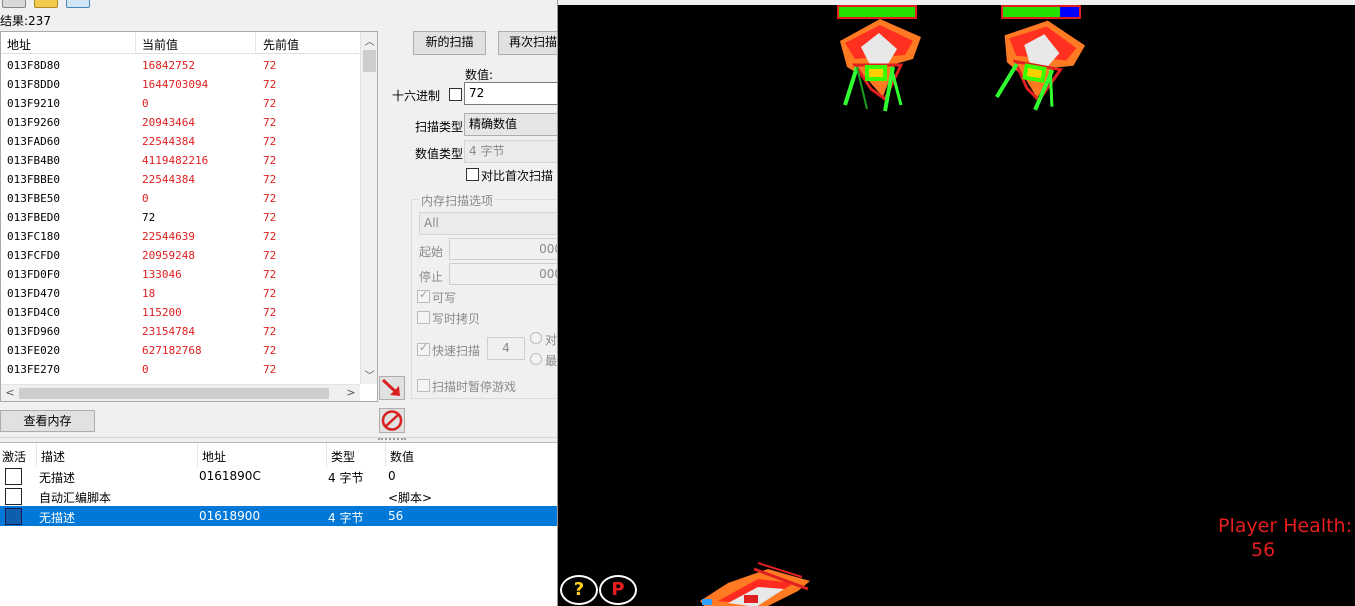 The image size is (1355, 606). What do you see at coordinates (33, 179) in the screenshot?
I see `result-address: 013FBBE0` at bounding box center [33, 179].